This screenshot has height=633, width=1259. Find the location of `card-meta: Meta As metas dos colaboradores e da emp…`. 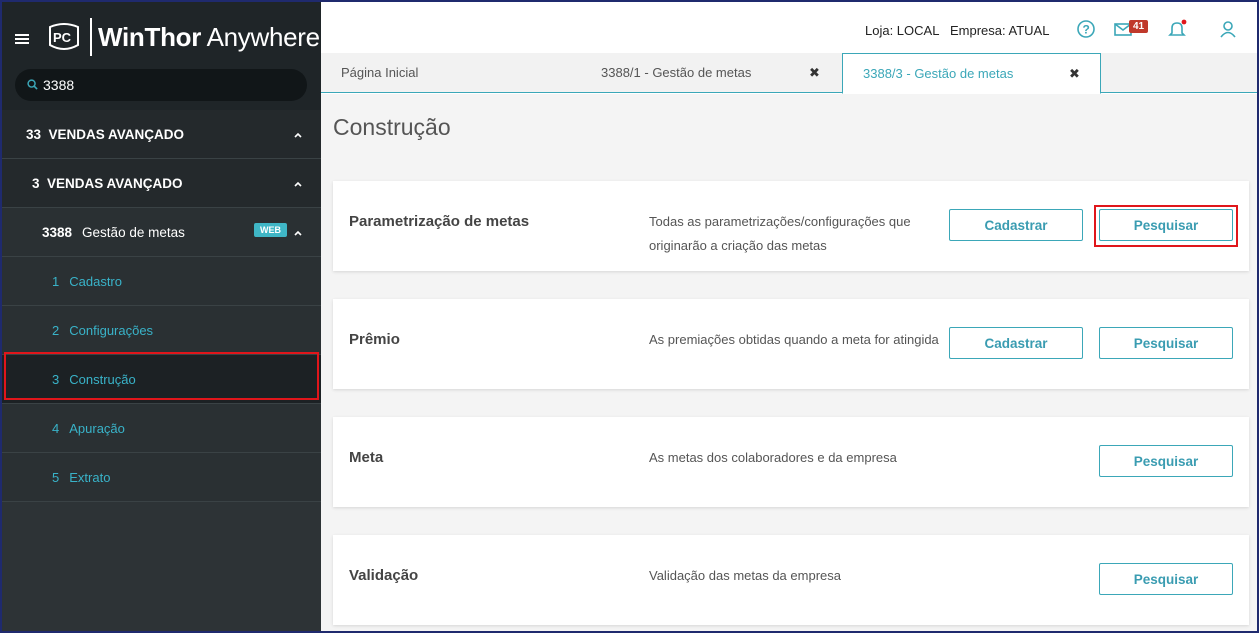

card-meta: Meta As metas dos colaboradores e da emp… is located at coordinates (791, 462).